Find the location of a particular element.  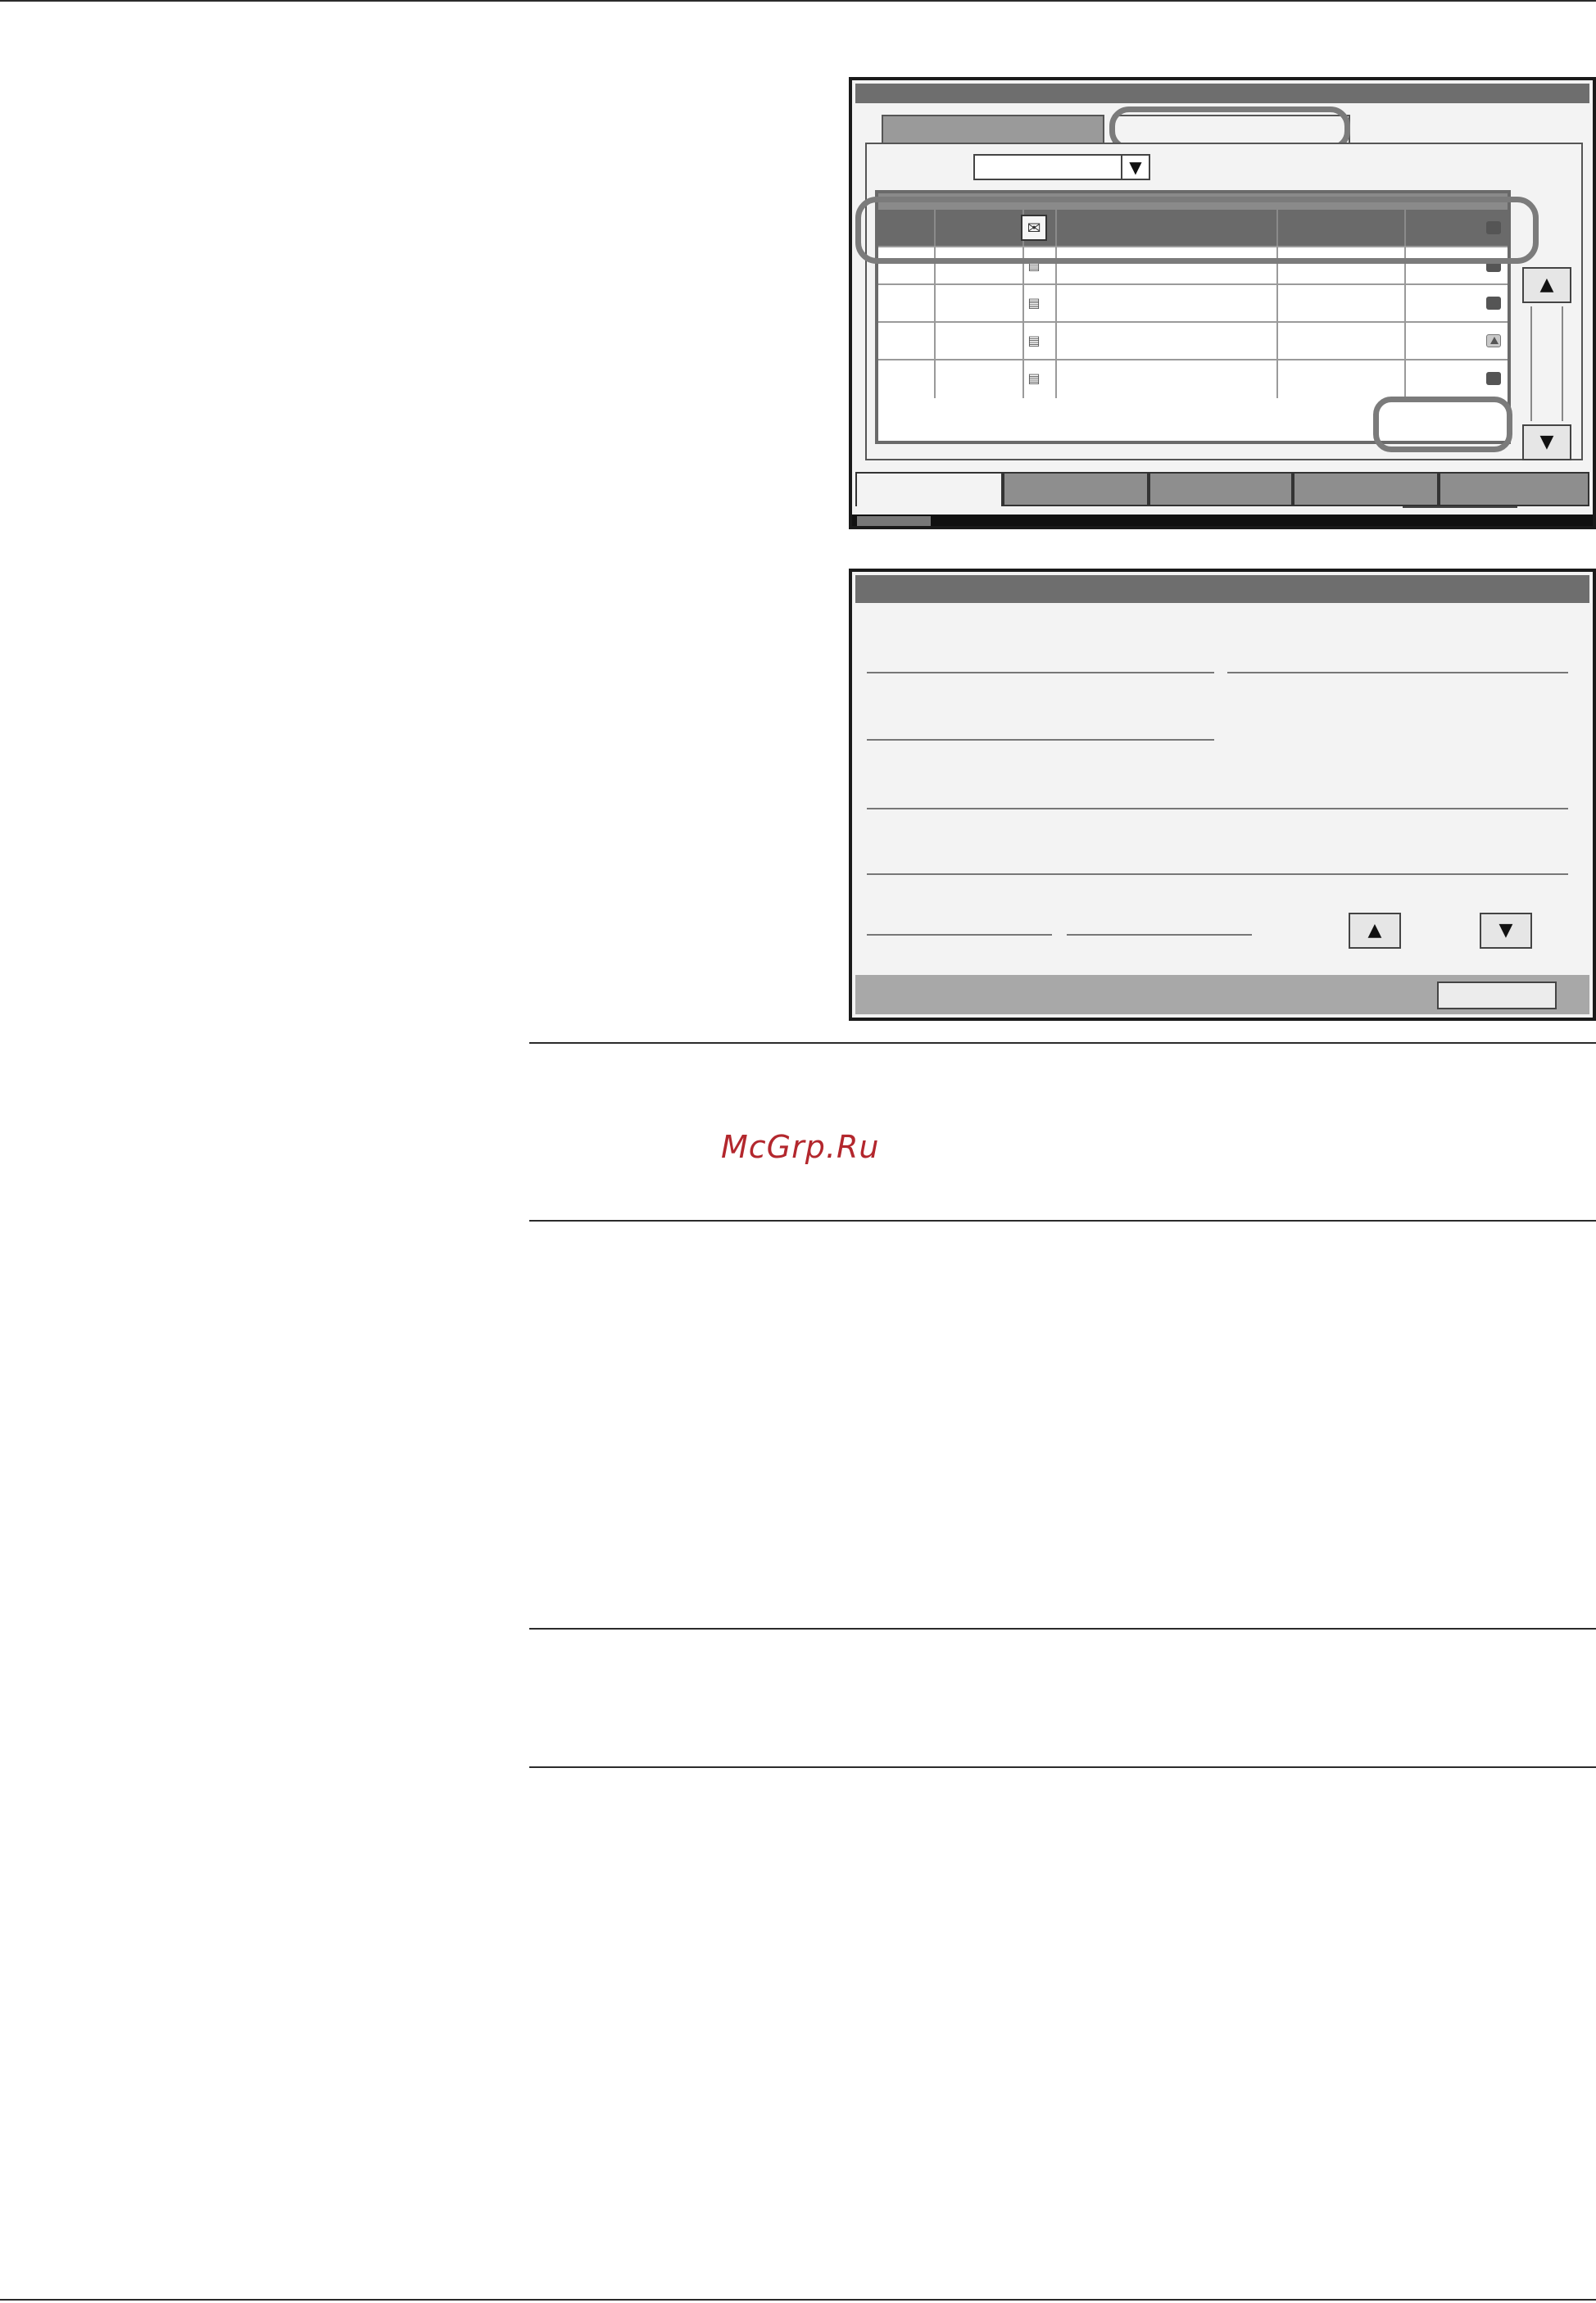

chevron-down-icon: ▼ is located at coordinates (1135, 167).